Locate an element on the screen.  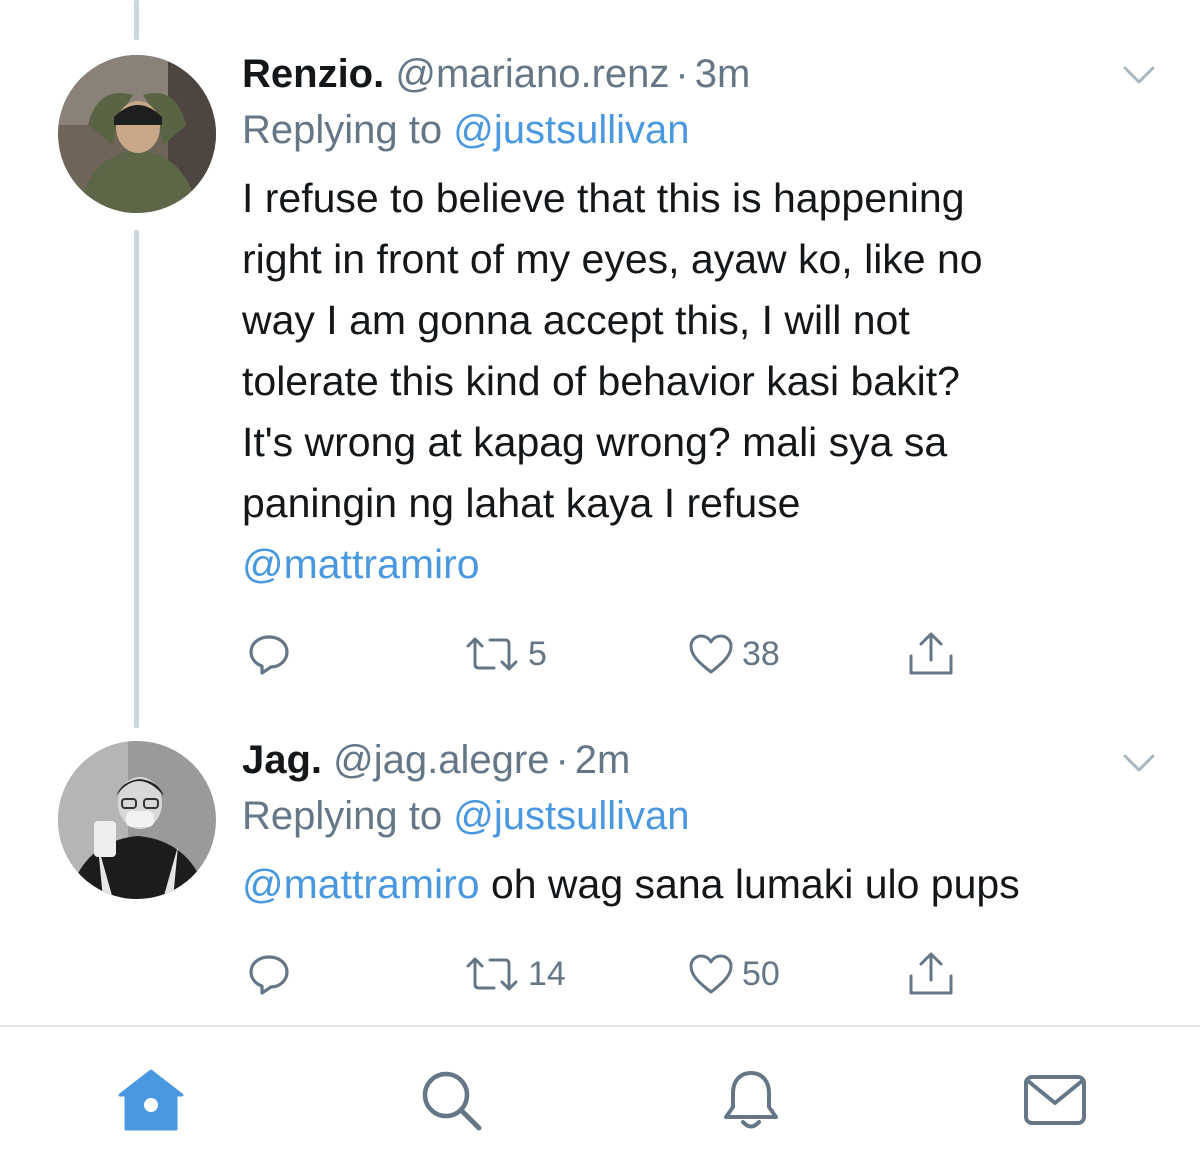
tweet-header: Renzio. @mariano.renz · 3m is located at coordinates (701, 74).